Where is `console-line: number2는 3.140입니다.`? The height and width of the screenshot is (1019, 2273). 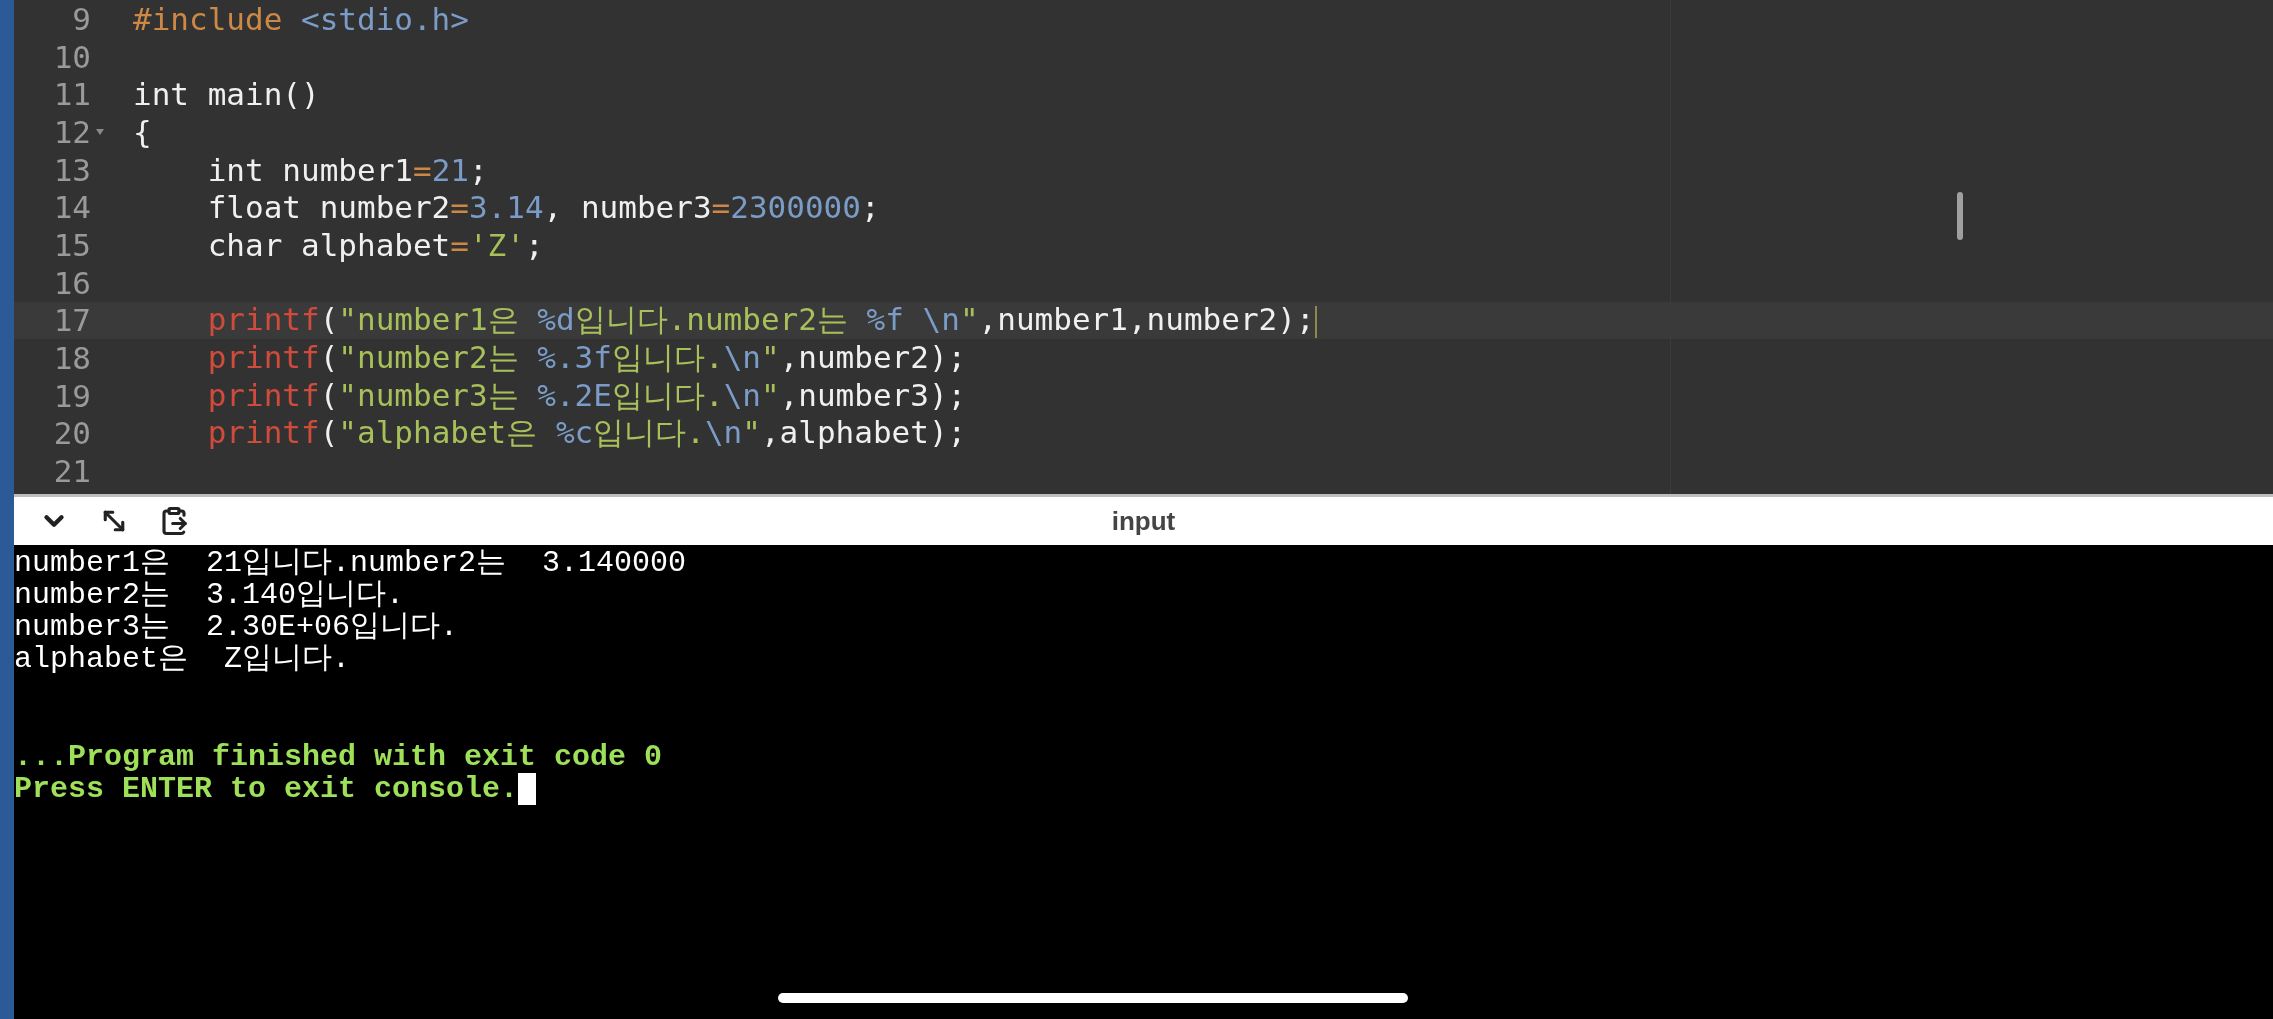 console-line: number2는 3.140입니다. is located at coordinates (209, 595).